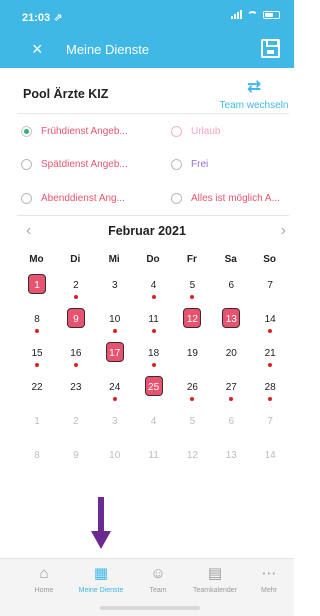 This screenshot has width=320, height=616. I want to click on day-number: 1, so click(37, 285).